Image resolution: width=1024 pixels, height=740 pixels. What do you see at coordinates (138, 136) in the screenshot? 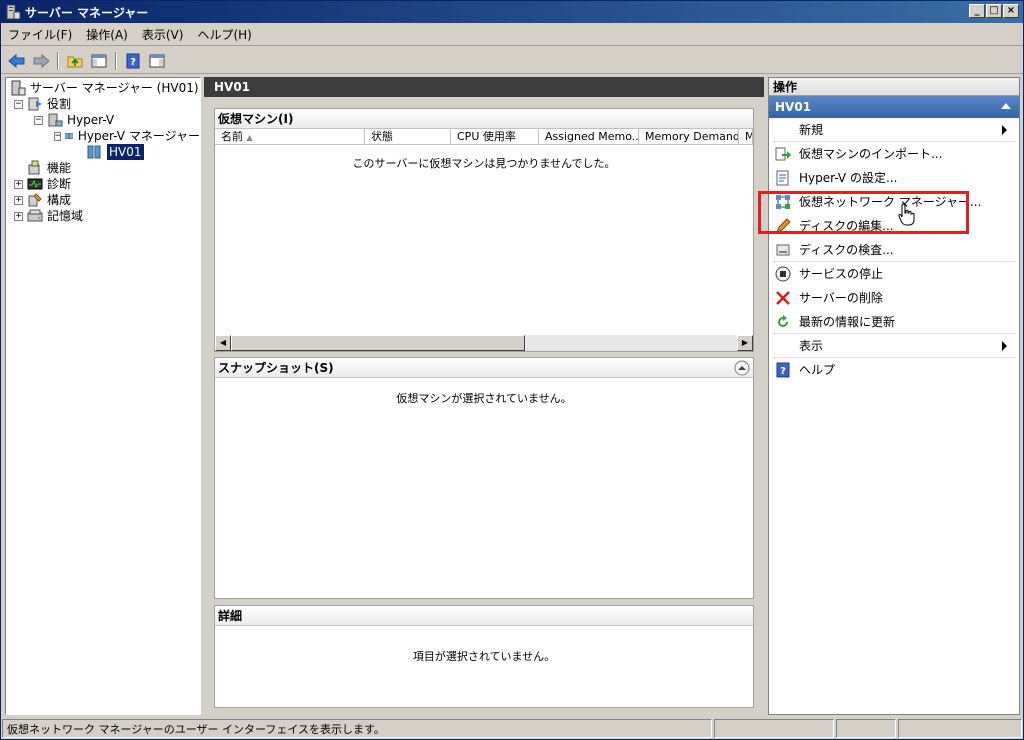
I see `tree-label: Hyper-V マネージャー` at bounding box center [138, 136].